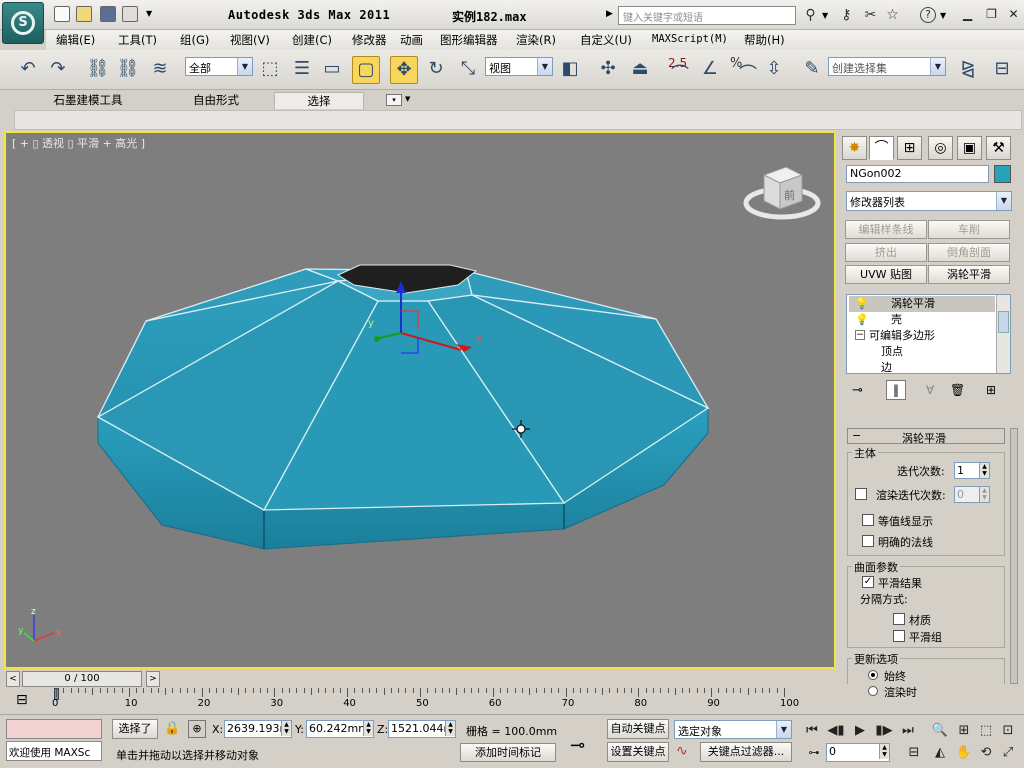 The height and width of the screenshot is (768, 1024). Describe the element at coordinates (868, 520) in the screenshot. I see `isoline-checkbox` at that location.